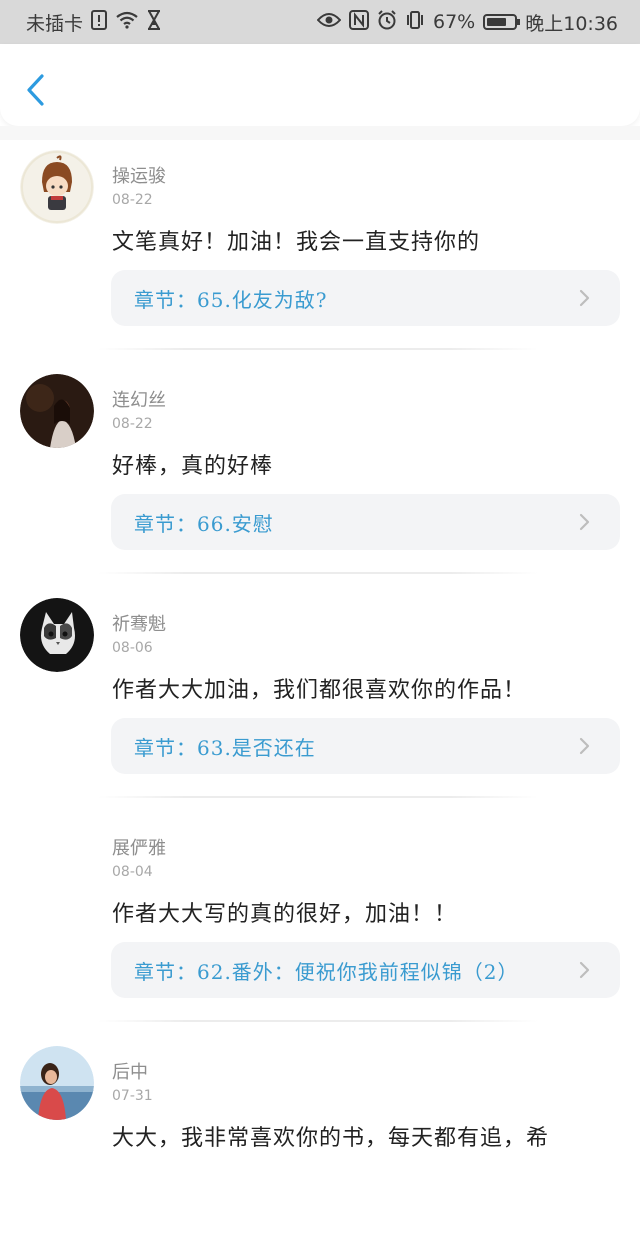 This screenshot has width=640, height=1260. Describe the element at coordinates (139, 399) in the screenshot. I see `commenter-name: 连幻丝` at that location.